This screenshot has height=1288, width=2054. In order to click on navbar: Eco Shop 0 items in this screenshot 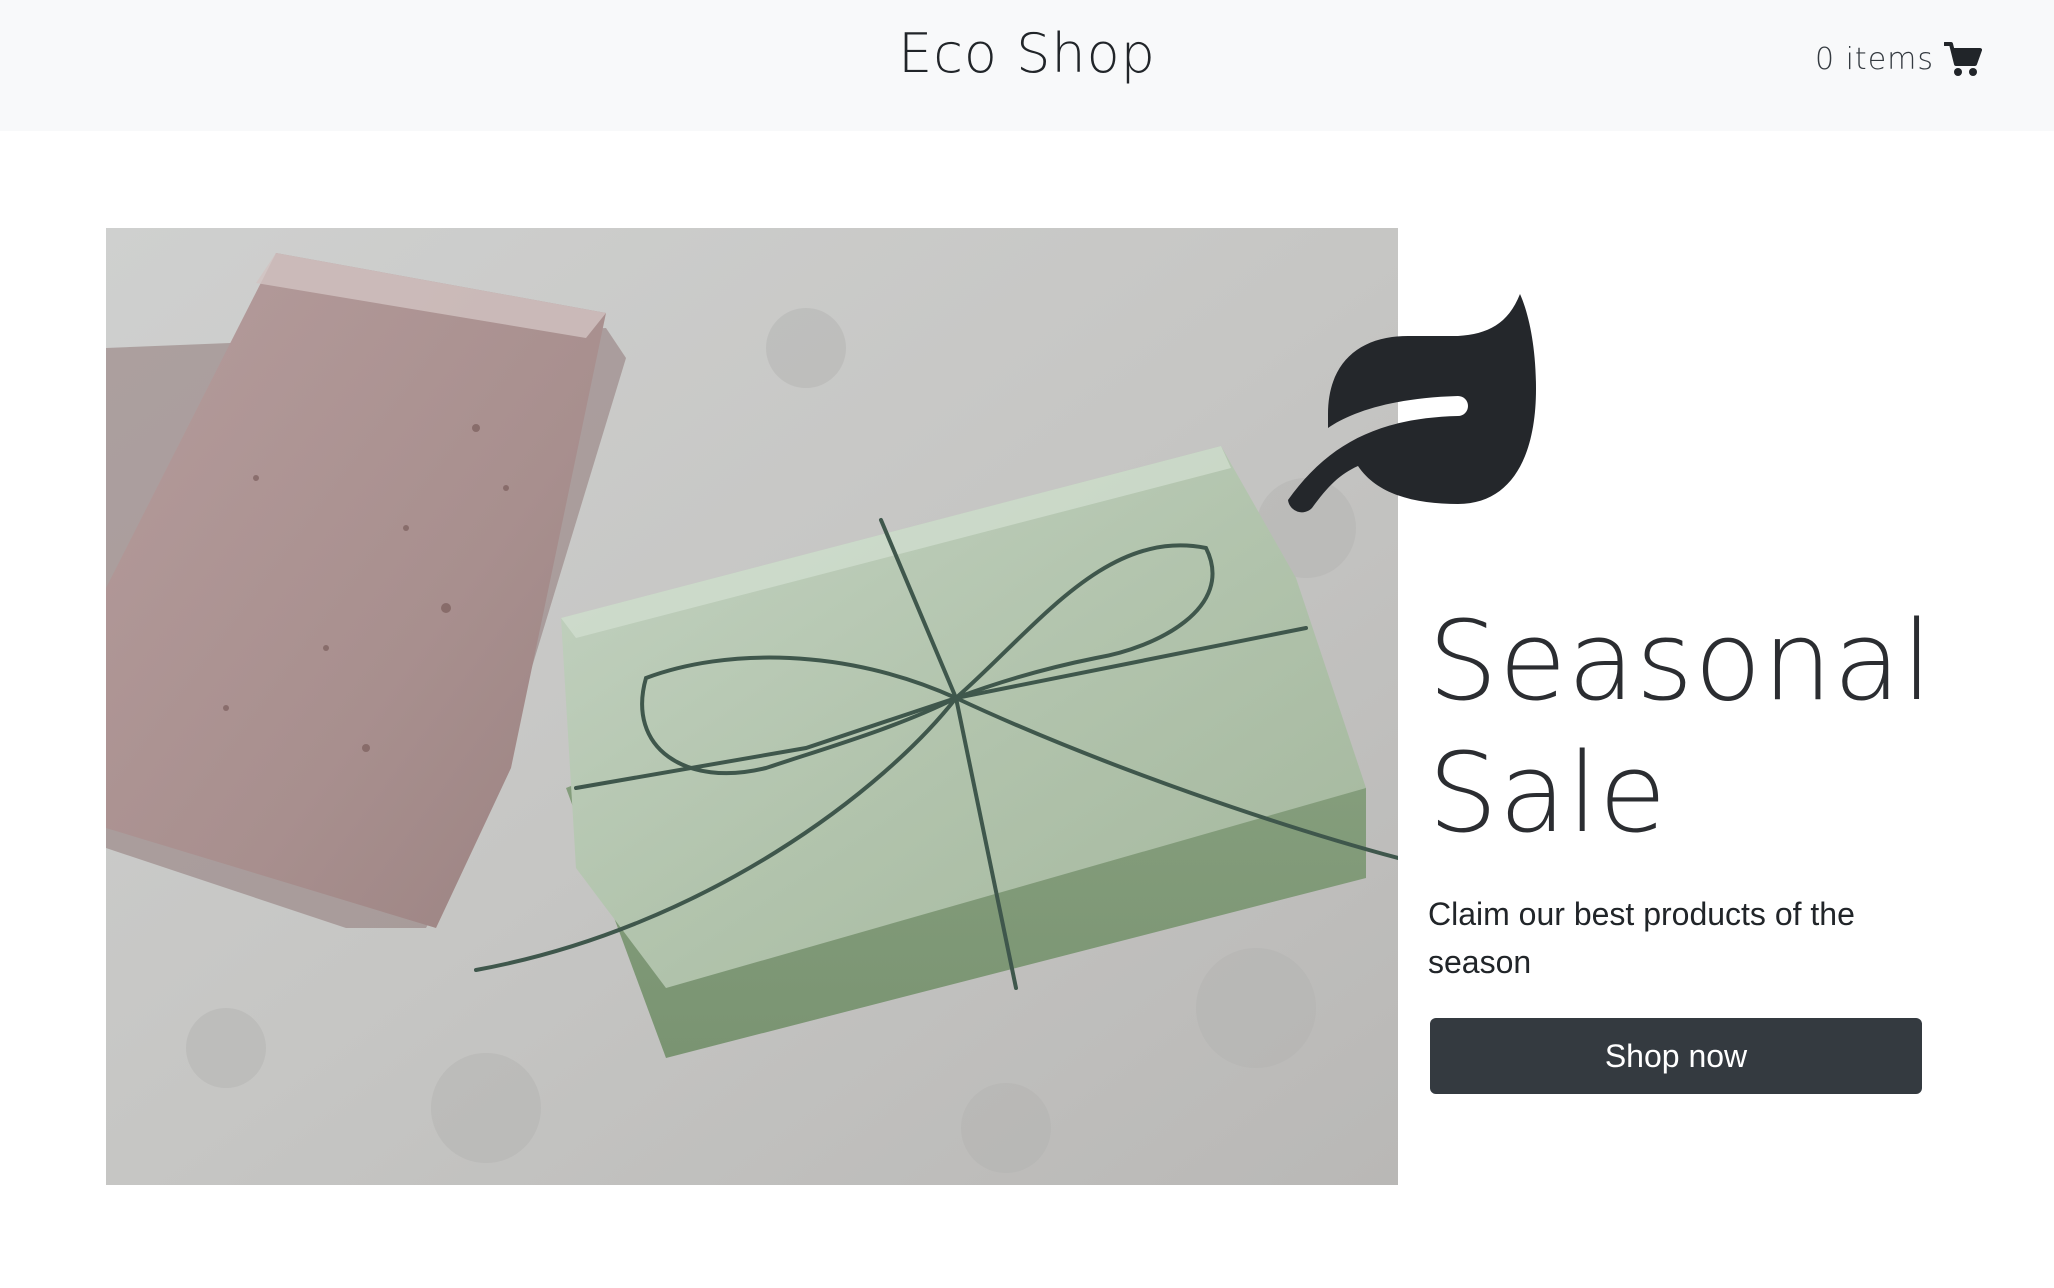, I will do `click(1027, 65)`.